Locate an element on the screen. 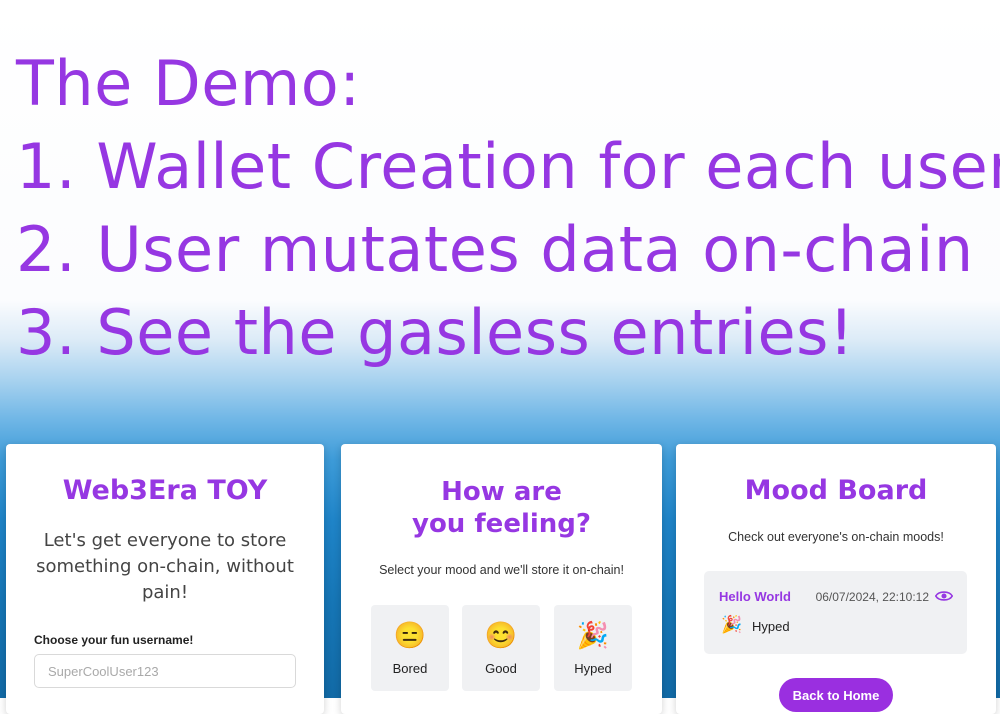 The height and width of the screenshot is (714, 1000). username-label: Choose your fun username! is located at coordinates (114, 640).